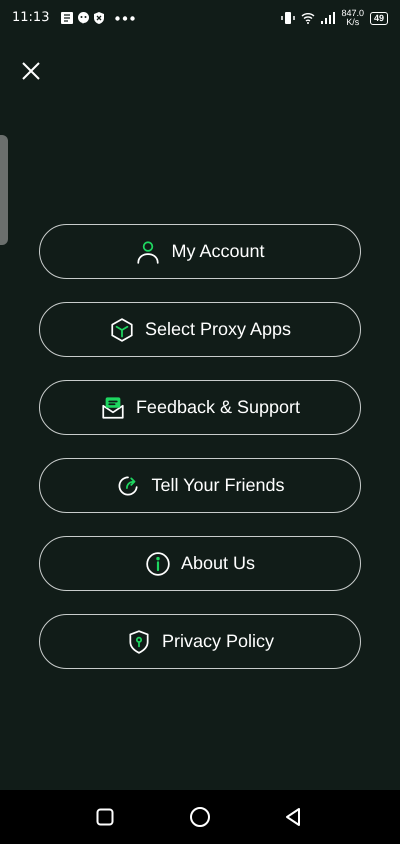 The image size is (400, 844). What do you see at coordinates (199, 817) in the screenshot?
I see `home-button` at bounding box center [199, 817].